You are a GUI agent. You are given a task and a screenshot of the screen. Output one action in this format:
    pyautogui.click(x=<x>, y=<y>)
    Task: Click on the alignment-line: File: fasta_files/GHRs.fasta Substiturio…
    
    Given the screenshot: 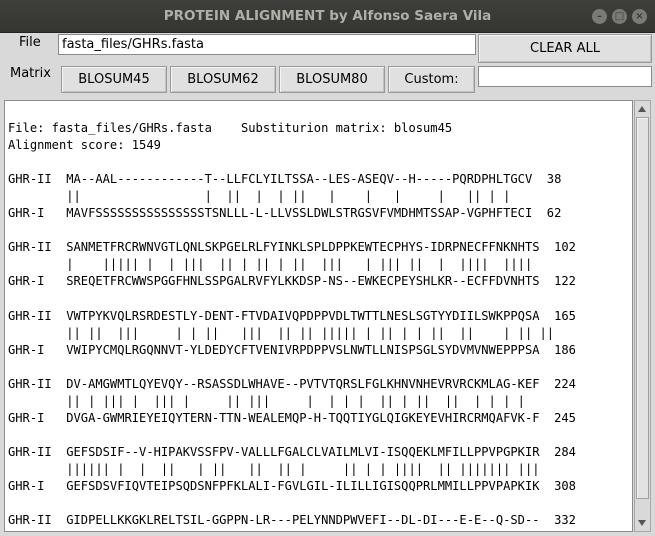 What is the action you would take?
    pyautogui.click(x=230, y=128)
    